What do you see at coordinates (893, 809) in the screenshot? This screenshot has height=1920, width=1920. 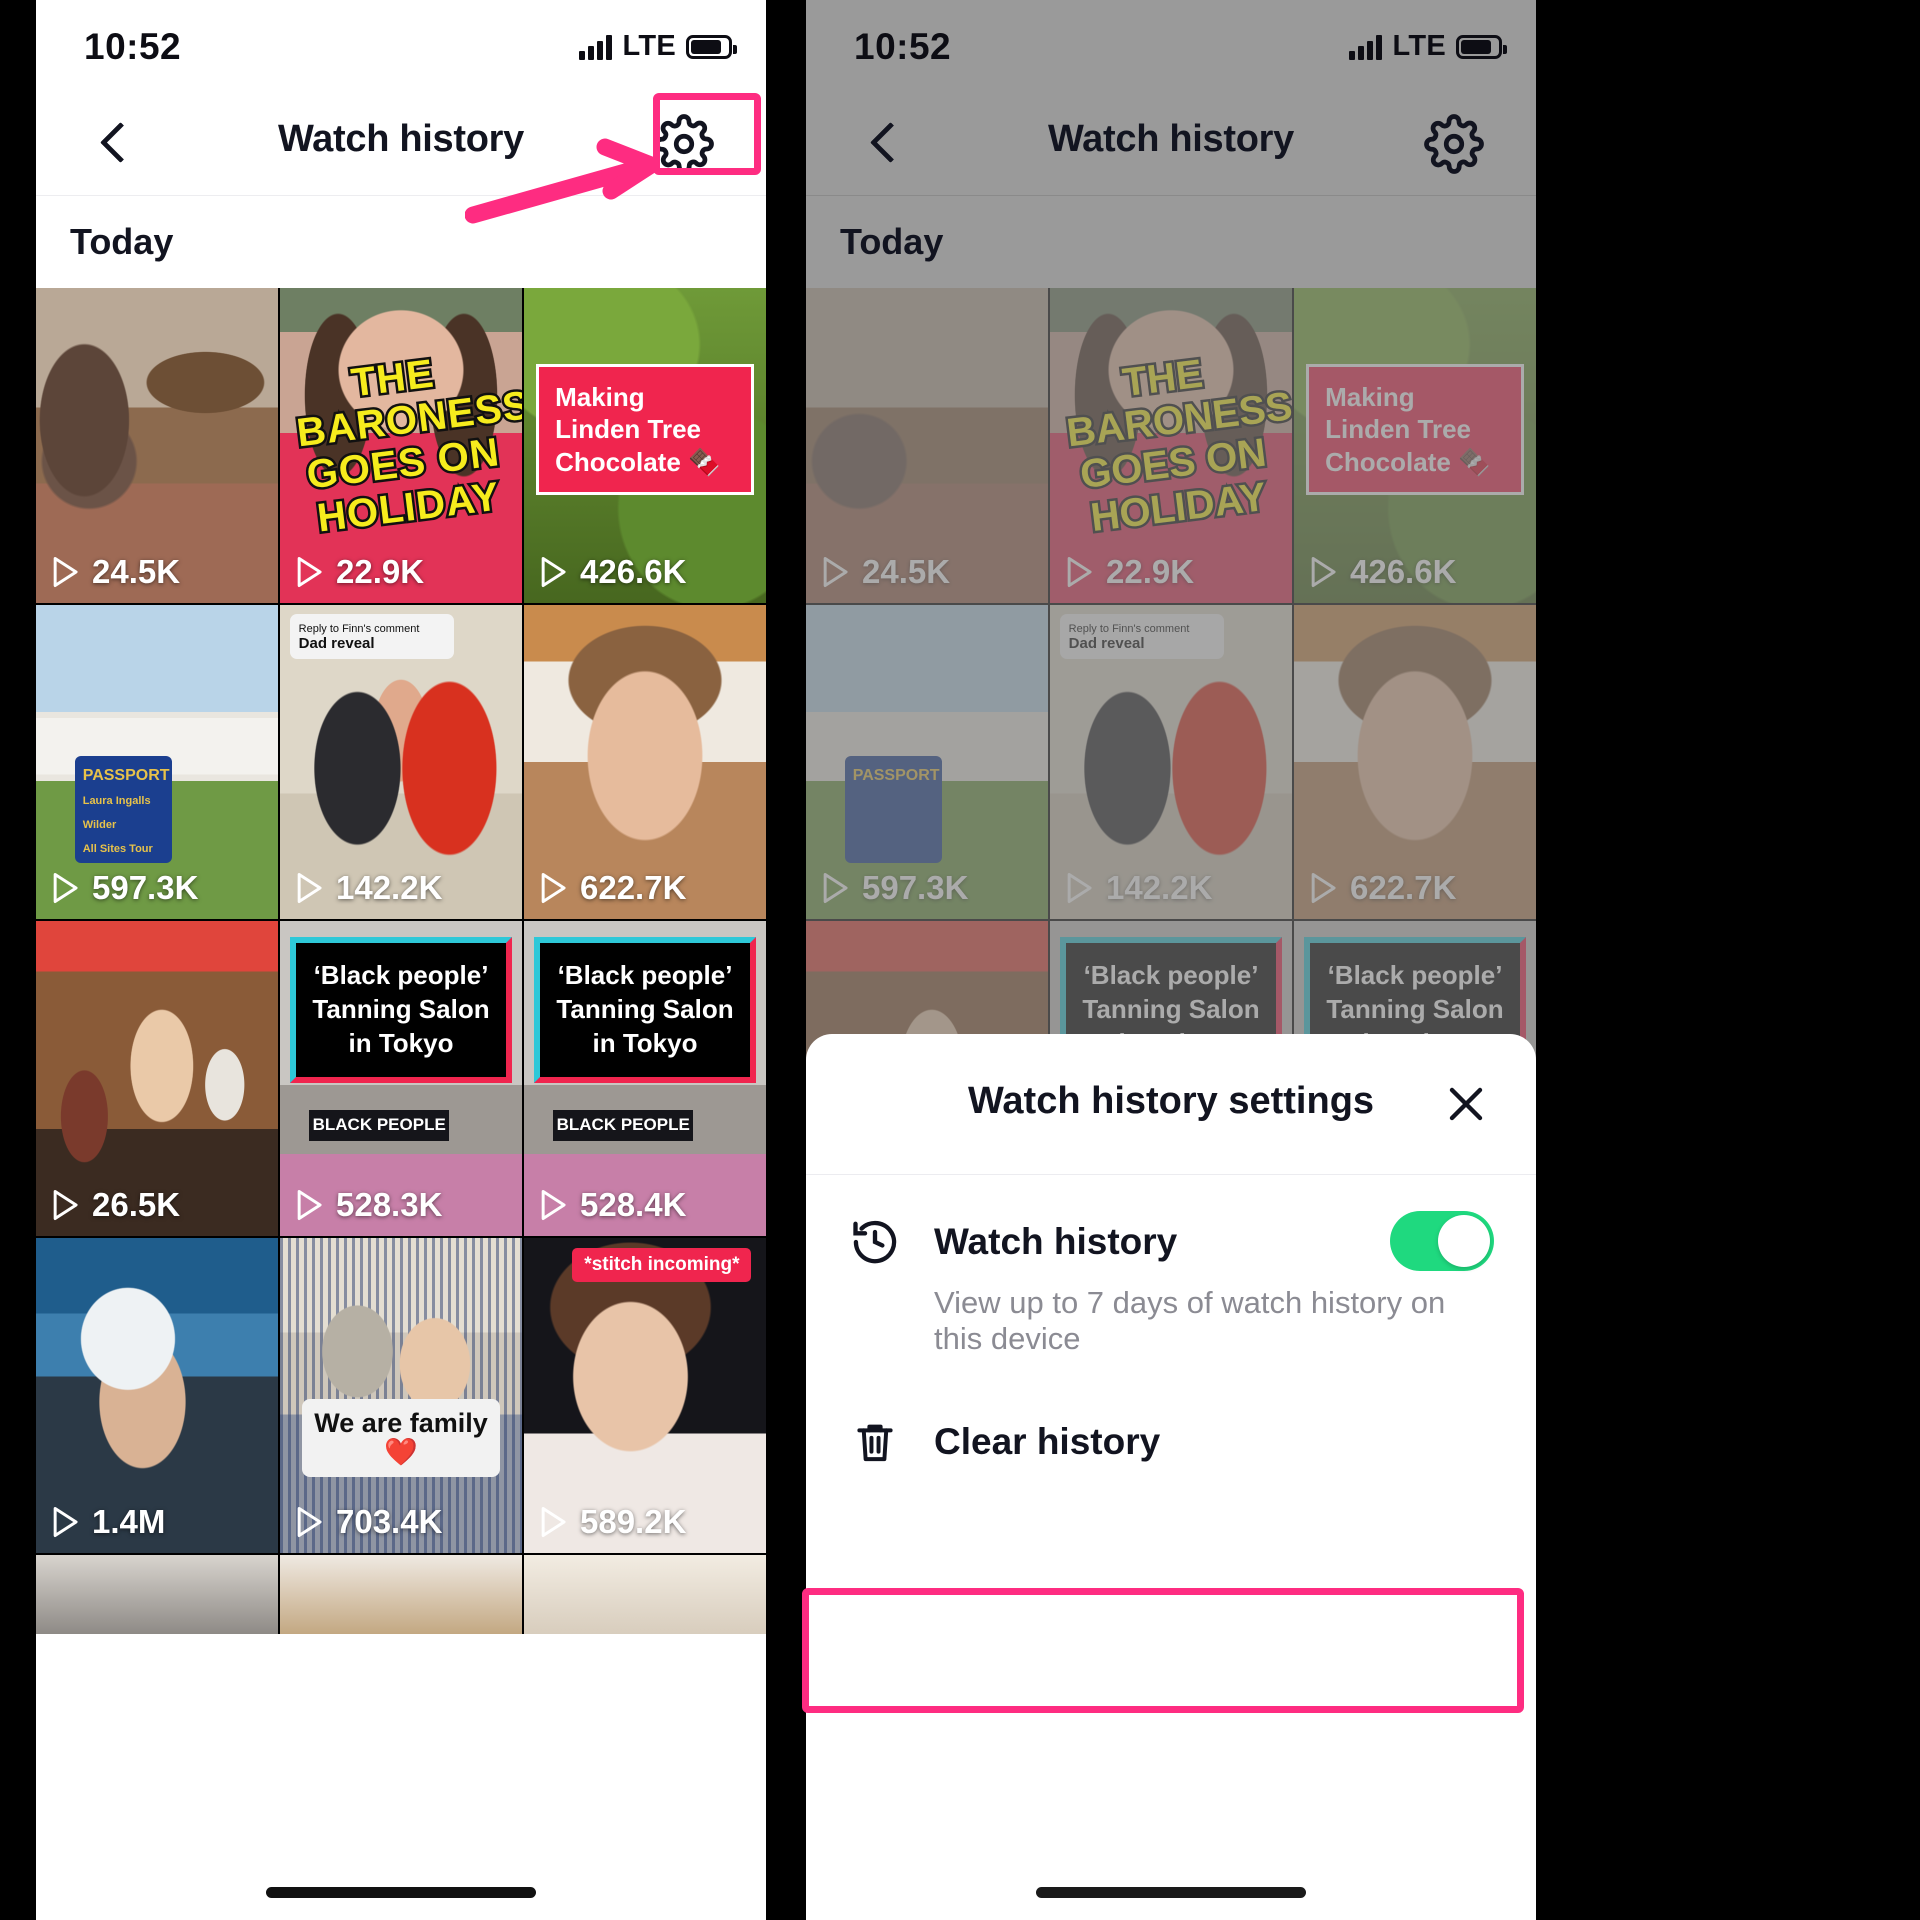 I see `passport-graphic: PASSPORT` at bounding box center [893, 809].